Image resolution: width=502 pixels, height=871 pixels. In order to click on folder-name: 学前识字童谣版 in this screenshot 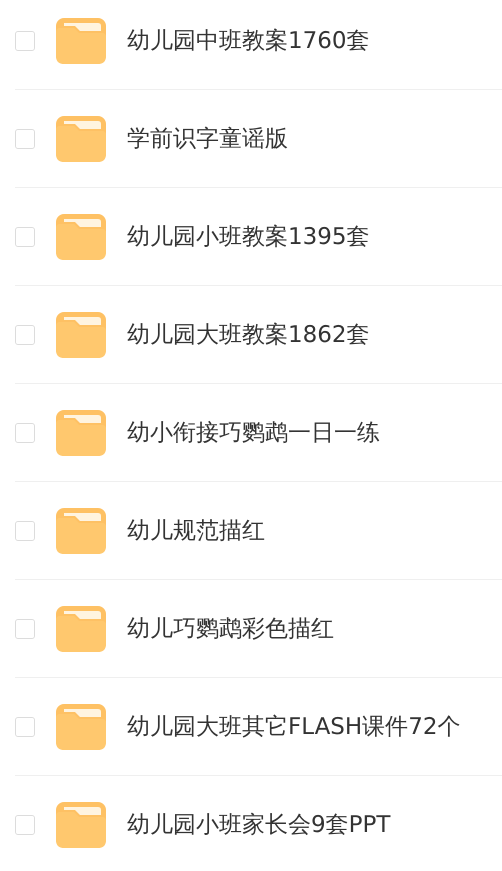, I will do `click(207, 138)`.